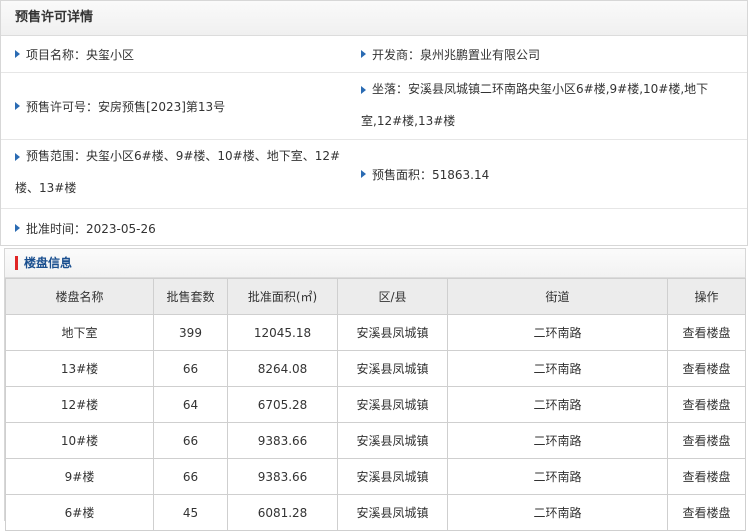  Describe the element at coordinates (126, 106) in the screenshot. I see `permit-number: 预售许可号：安房预售[2023]第13号` at that location.